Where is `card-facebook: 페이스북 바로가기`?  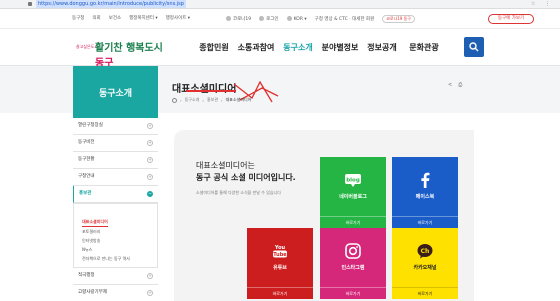 card-facebook: 페이스북 바로가기 is located at coordinates (425, 192).